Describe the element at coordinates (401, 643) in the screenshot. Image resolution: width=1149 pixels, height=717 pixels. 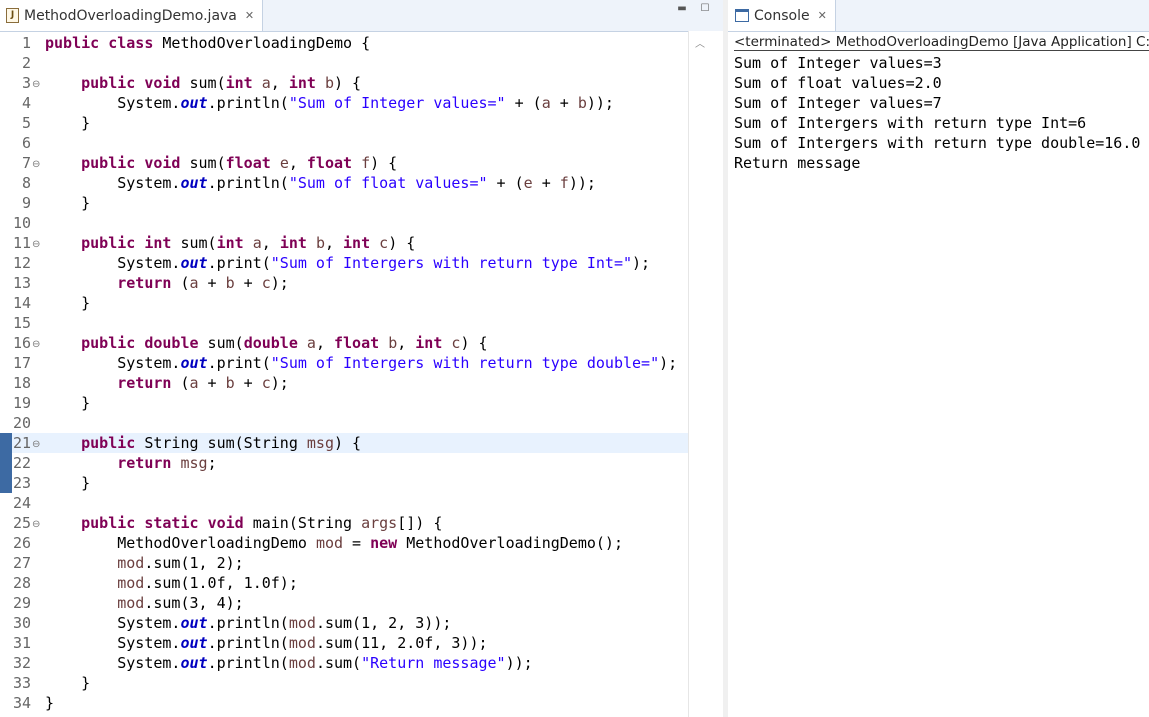
I see `code-token: .sum(11, 2.0f, 3));` at that location.